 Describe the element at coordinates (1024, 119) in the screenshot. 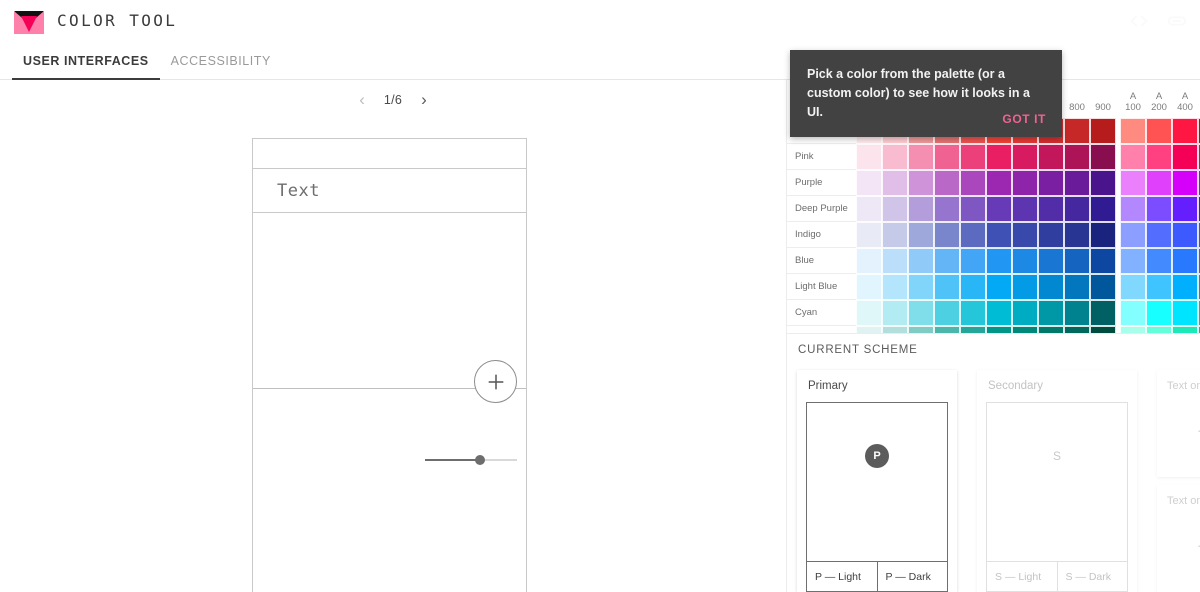

I see `tooltip-got-it-button: GOT IT` at that location.